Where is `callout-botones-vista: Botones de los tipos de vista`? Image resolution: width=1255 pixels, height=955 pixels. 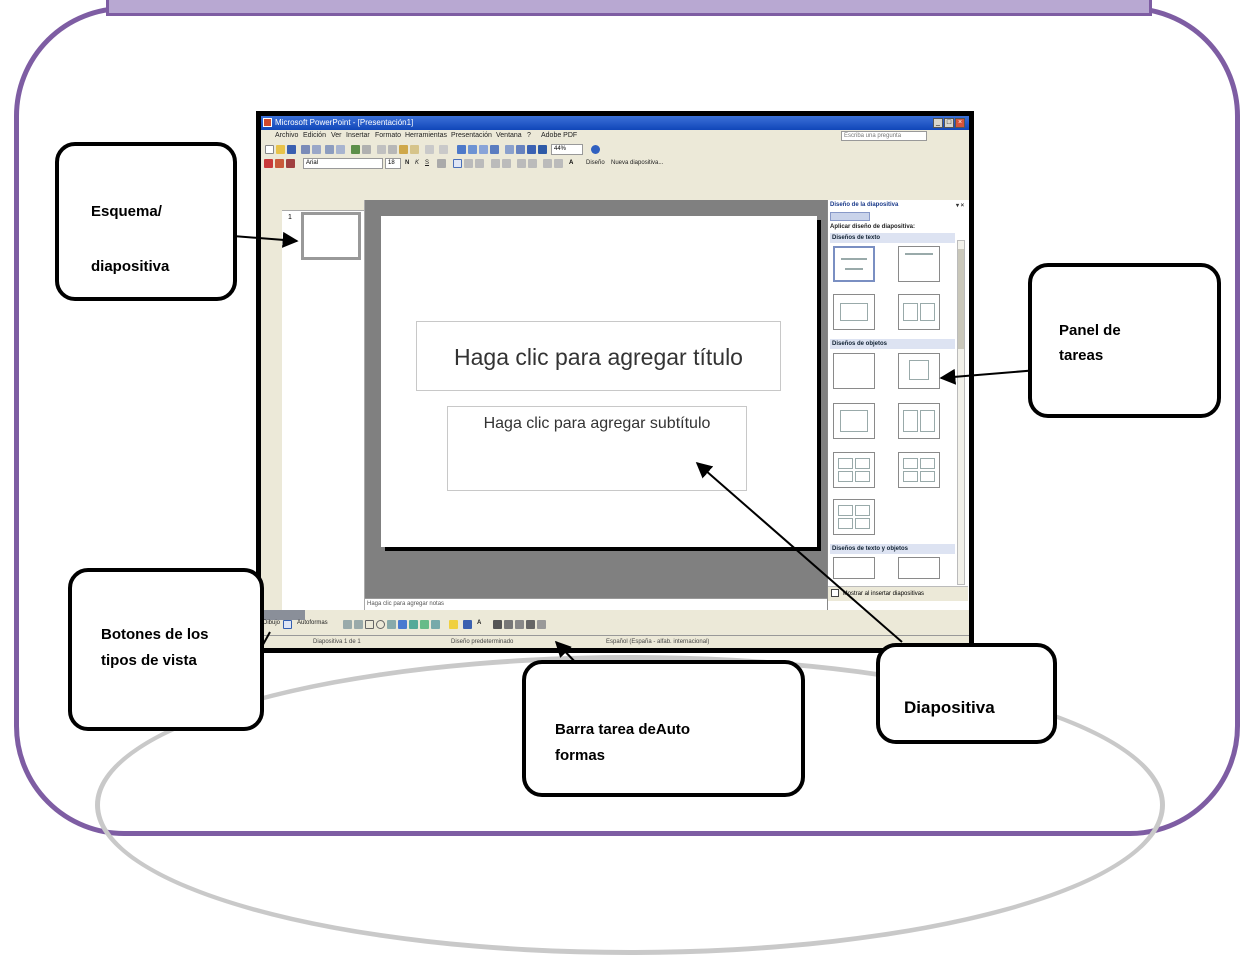 callout-botones-vista: Botones de los tipos de vista is located at coordinates (166, 649).